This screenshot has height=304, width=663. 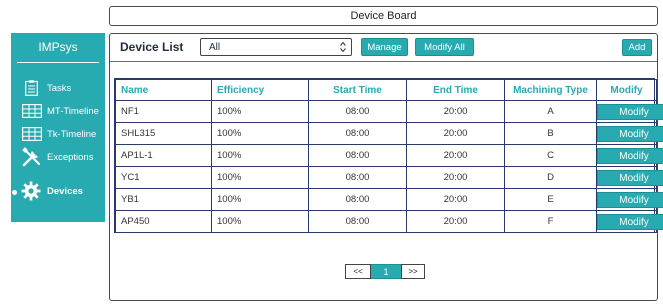 I want to click on table-row: AP450 100% 08:00 20:00 F Modify, so click(x=389, y=221).